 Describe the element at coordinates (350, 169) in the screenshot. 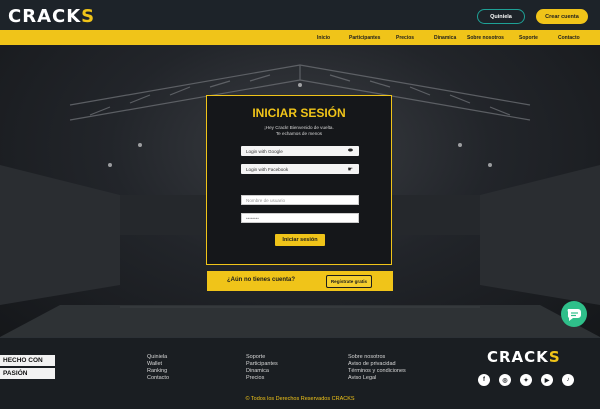

I see `facebook-icon: ☛` at that location.